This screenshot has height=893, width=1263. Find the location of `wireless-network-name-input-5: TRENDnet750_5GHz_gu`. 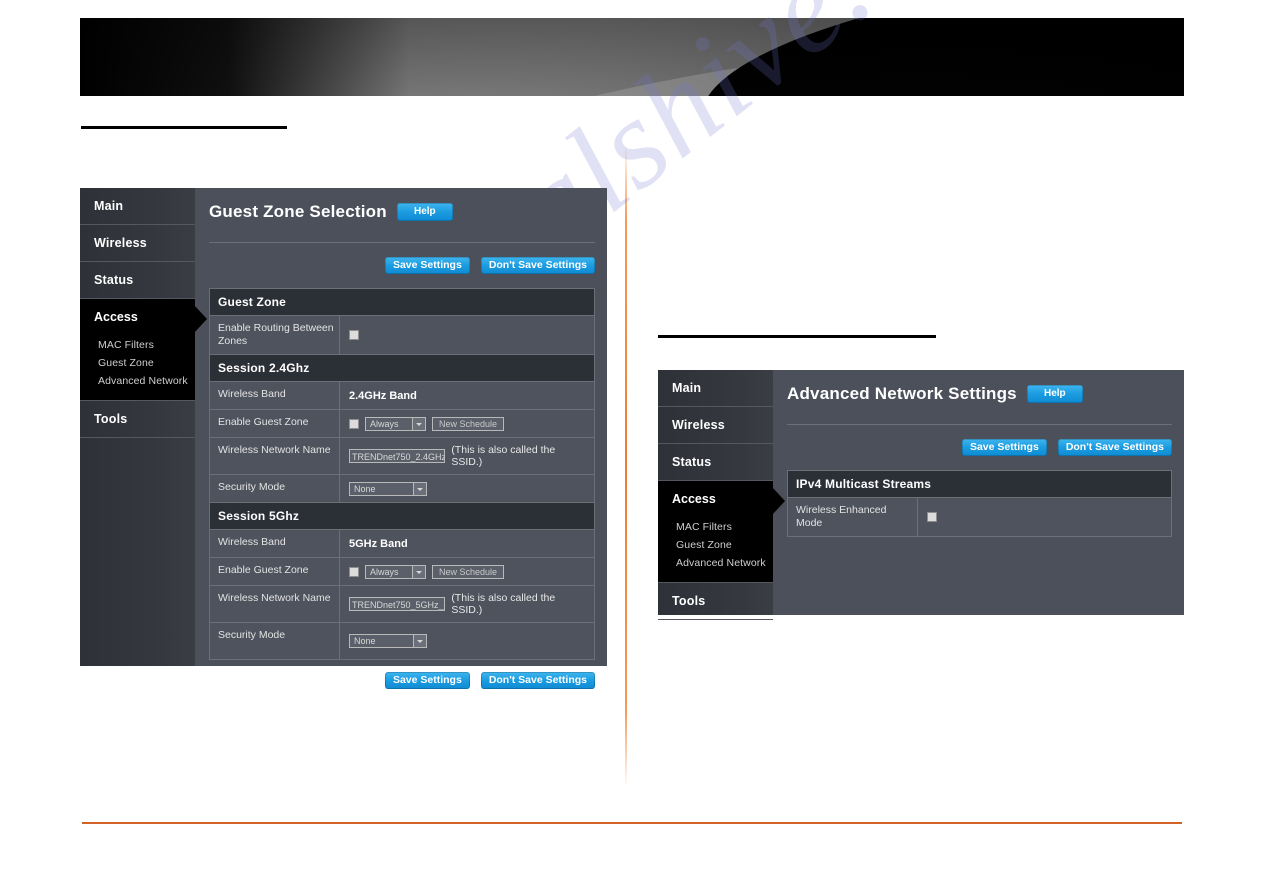

wireless-network-name-input-5: TRENDnet750_5GHz_gu is located at coordinates (397, 604).